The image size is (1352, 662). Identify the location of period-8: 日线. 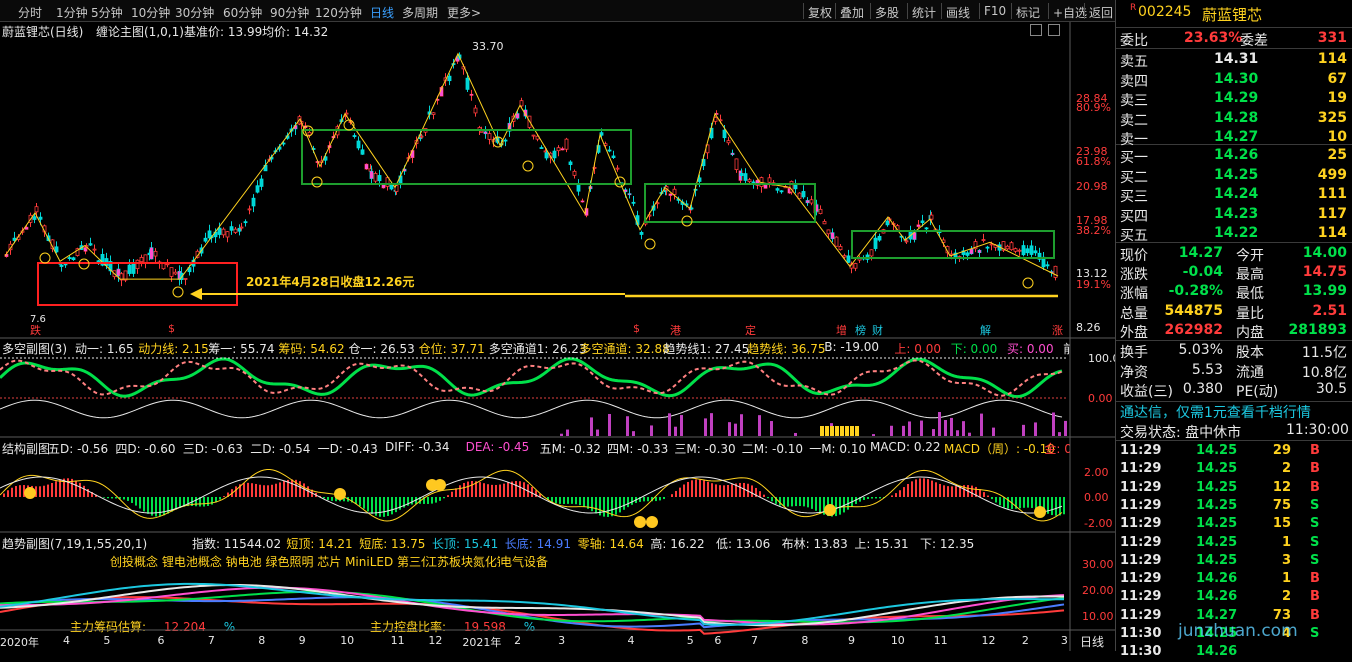
(382, 12).